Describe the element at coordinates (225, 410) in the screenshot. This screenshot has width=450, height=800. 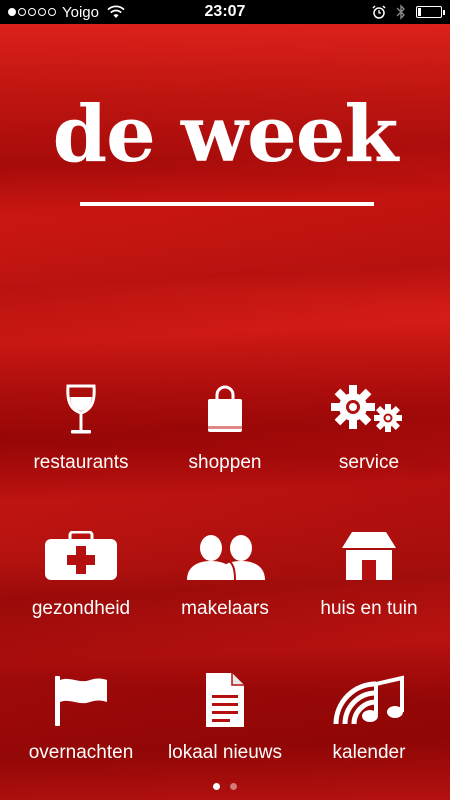
I see `shopping-bag-icon` at that location.